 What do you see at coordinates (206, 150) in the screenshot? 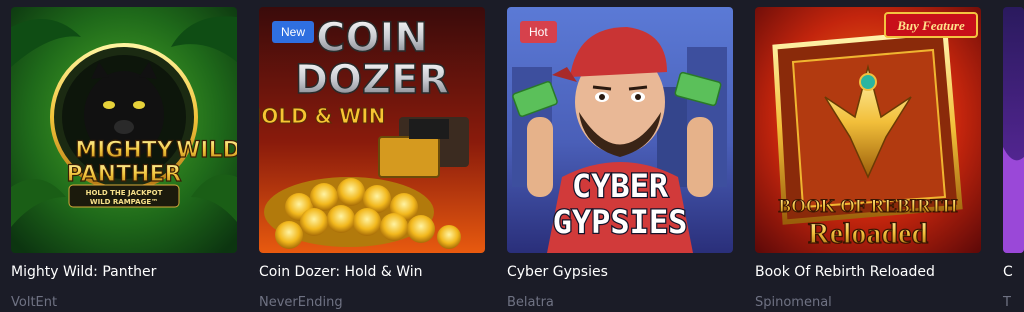
I see `svg-text: WILD` at bounding box center [206, 150].